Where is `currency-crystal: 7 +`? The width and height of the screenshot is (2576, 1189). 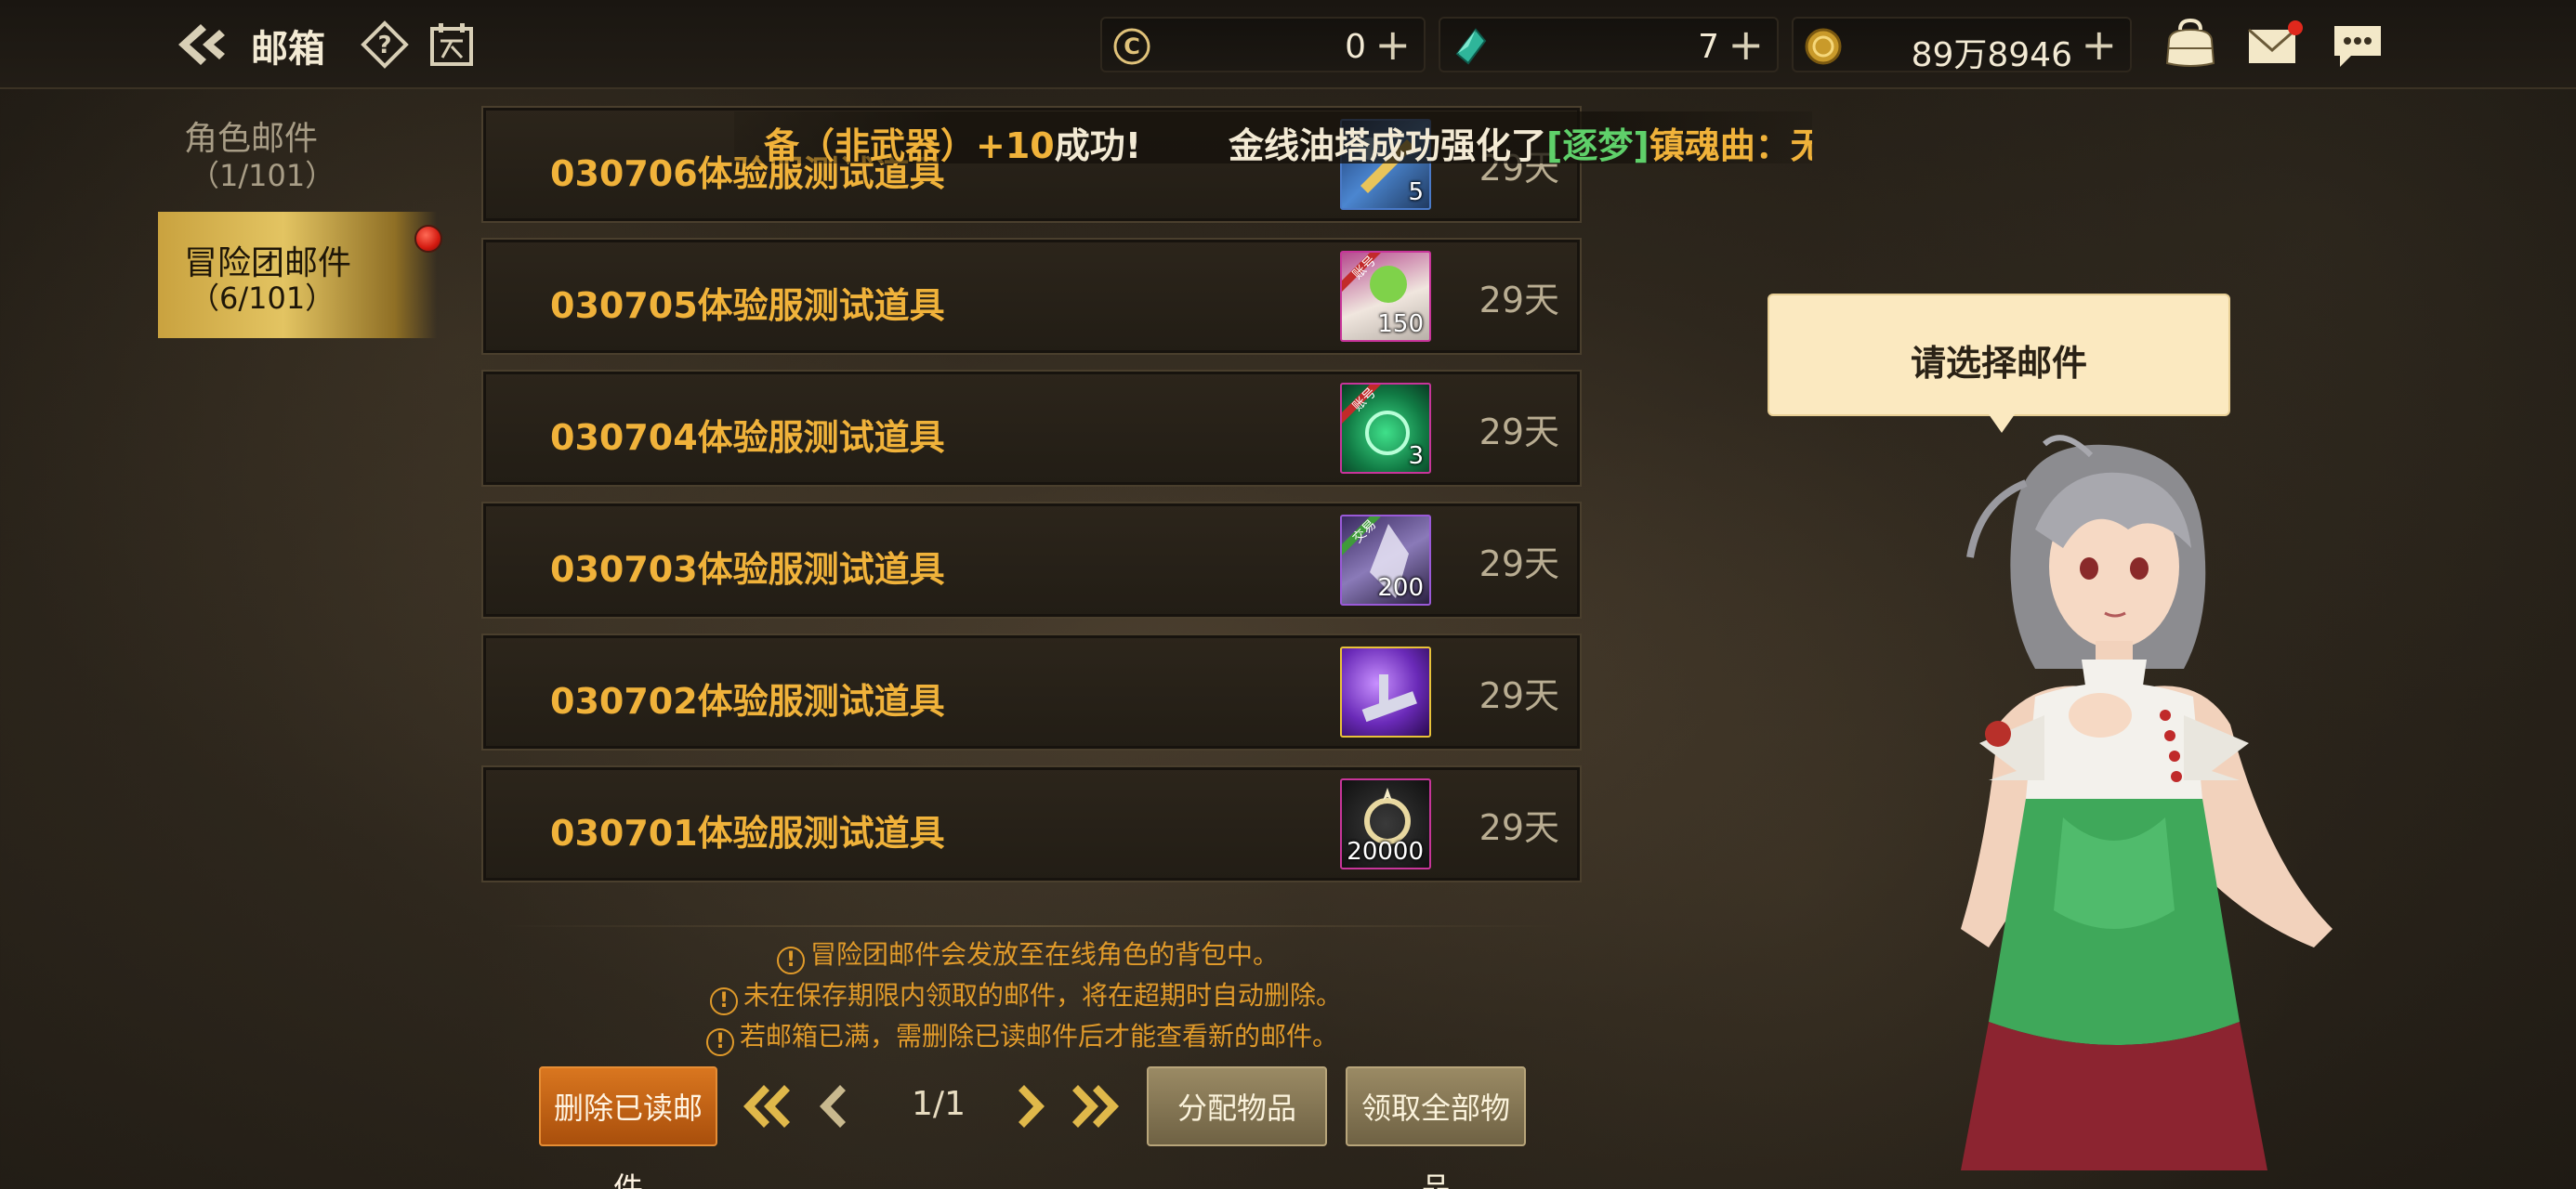
currency-crystal: 7 + is located at coordinates (1609, 45).